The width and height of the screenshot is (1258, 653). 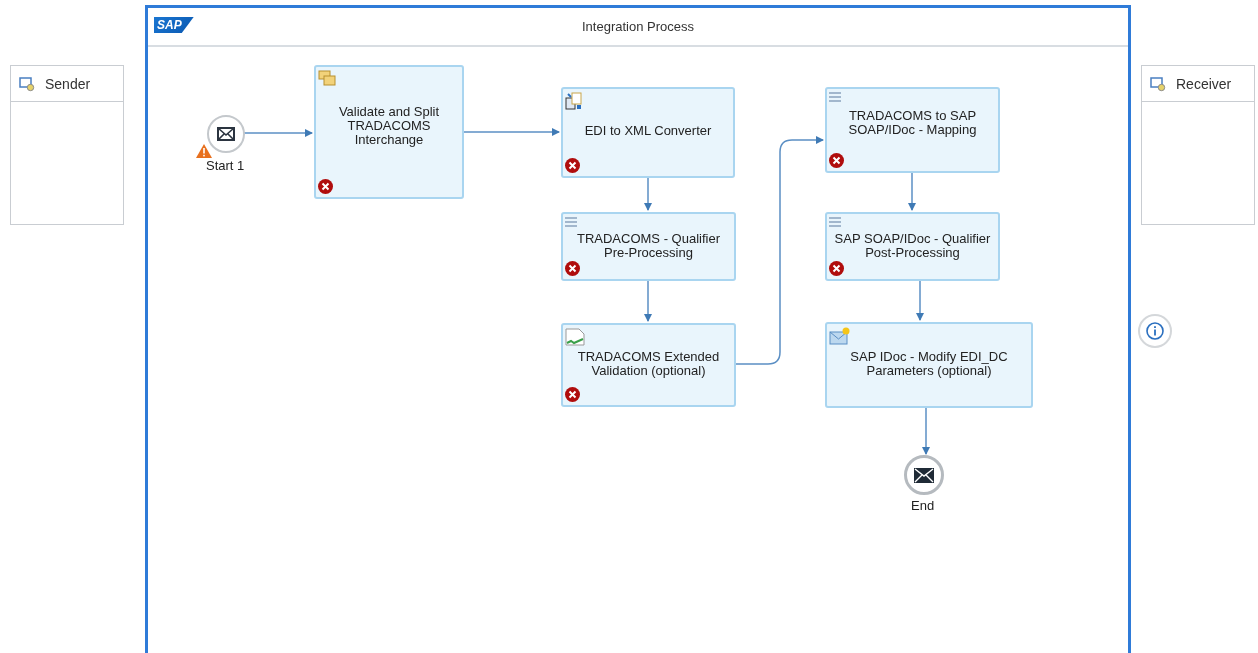 I want to click on process-step: EDI to XML Converter, so click(x=648, y=132).